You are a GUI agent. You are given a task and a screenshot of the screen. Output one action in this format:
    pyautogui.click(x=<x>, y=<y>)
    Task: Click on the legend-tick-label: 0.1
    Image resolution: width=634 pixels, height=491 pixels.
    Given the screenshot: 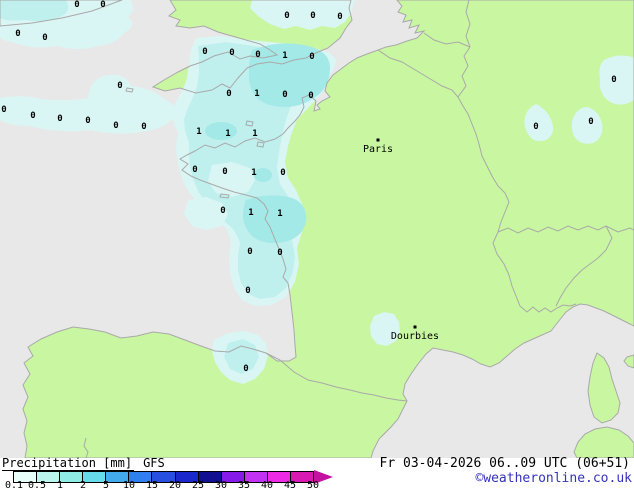 What is the action you would take?
    pyautogui.click(x=14, y=485)
    